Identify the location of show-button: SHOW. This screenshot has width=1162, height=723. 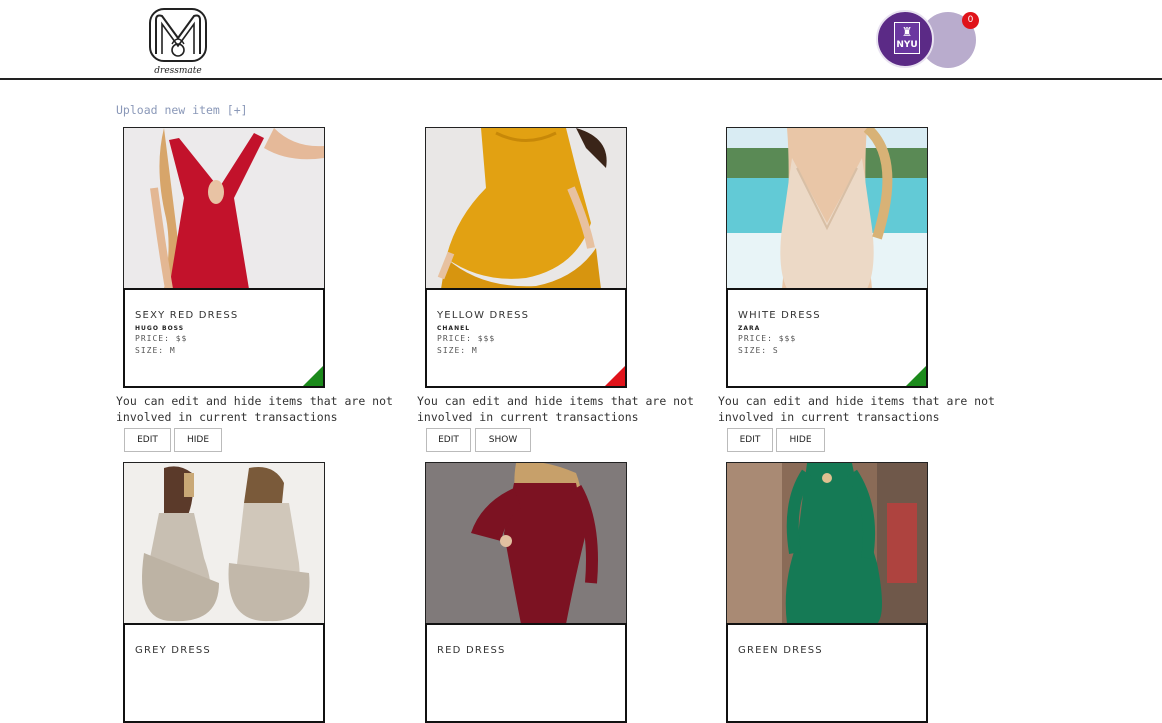
(503, 440).